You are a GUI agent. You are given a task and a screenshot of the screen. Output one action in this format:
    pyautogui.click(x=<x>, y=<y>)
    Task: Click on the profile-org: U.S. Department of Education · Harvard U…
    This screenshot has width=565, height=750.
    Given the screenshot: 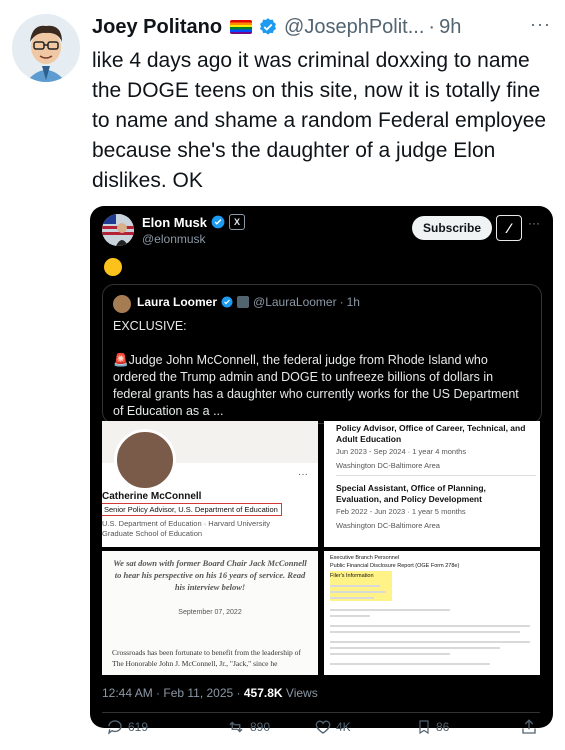 What is the action you would take?
    pyautogui.click(x=186, y=523)
    